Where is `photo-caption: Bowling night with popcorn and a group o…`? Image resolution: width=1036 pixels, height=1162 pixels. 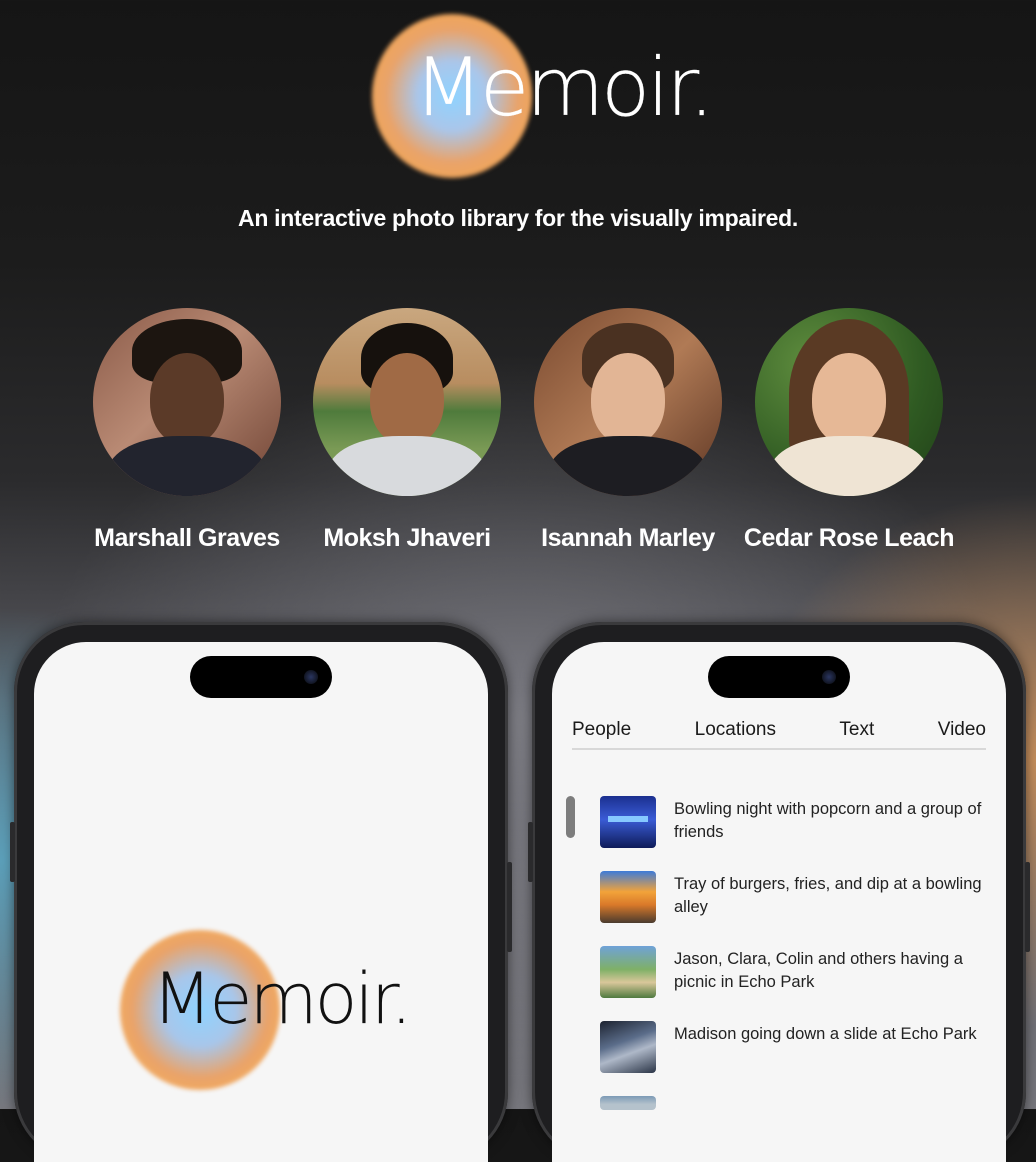
photo-caption: Bowling night with popcorn and a group o… is located at coordinates (828, 820).